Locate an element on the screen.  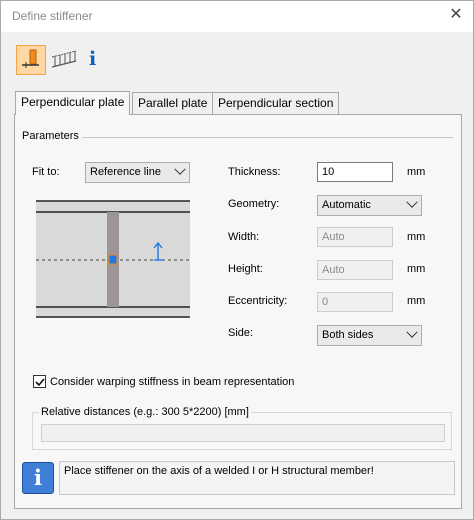
warping-checkbox is located at coordinates (39, 381).